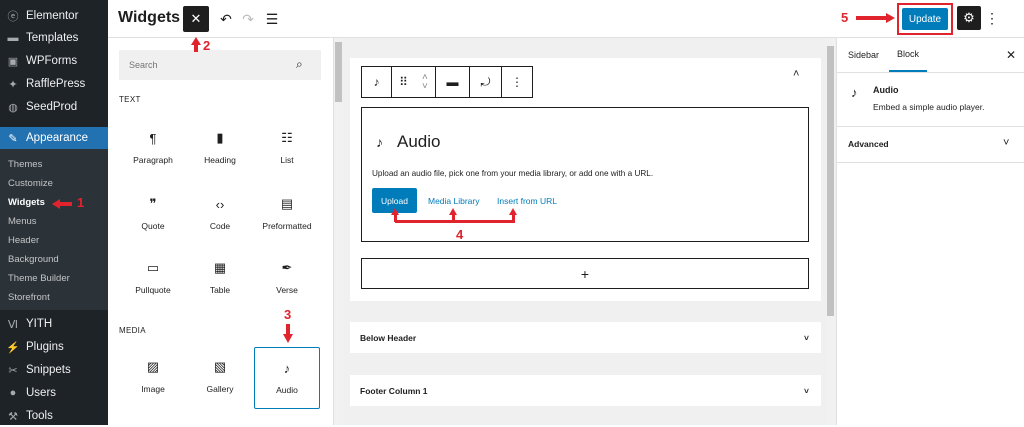 This screenshot has height=427, width=1024. What do you see at coordinates (54, 240) in the screenshot?
I see `submenu-header: Header` at bounding box center [54, 240].